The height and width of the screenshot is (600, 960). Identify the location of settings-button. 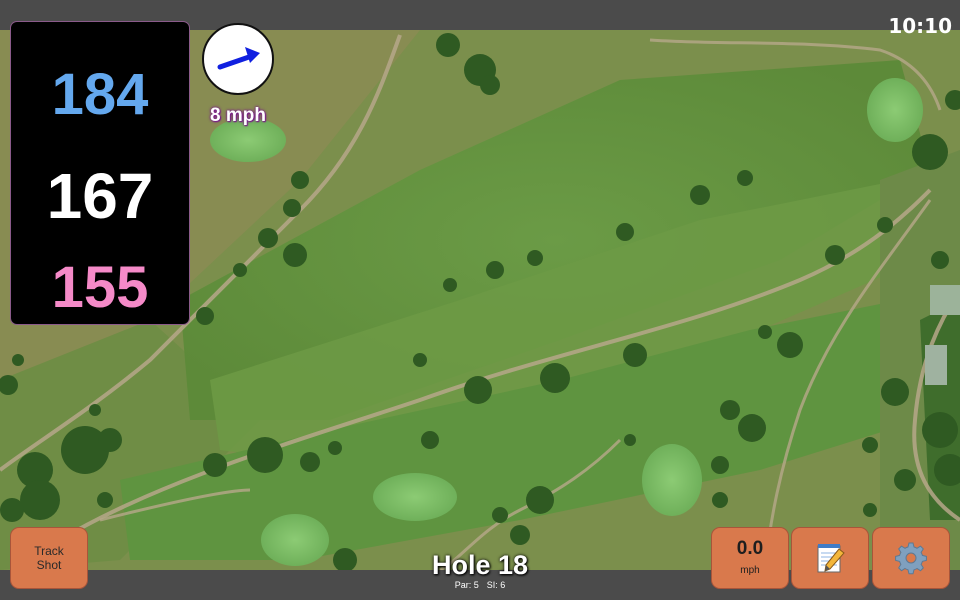
(911, 558).